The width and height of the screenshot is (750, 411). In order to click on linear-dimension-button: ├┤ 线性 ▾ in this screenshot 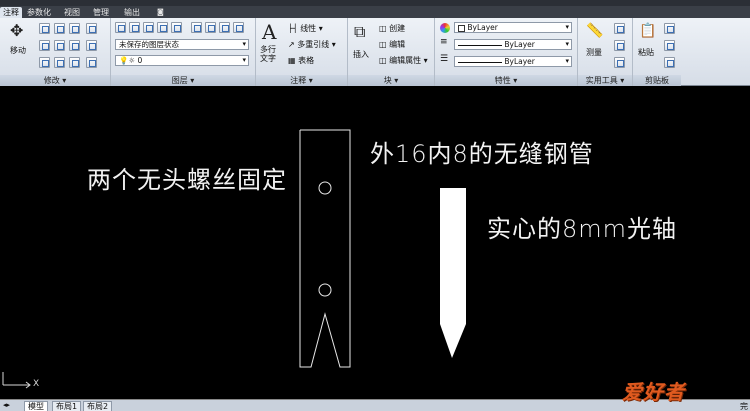, I will do `click(305, 28)`.